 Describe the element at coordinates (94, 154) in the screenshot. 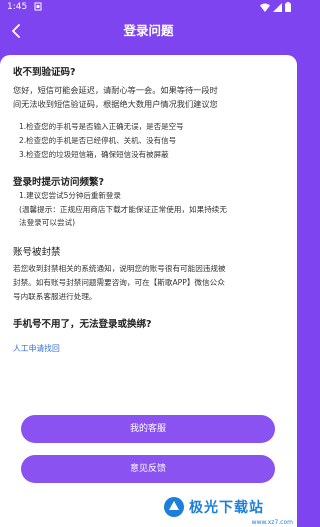

I see `list-item: 3.检查您的垃圾短信箱，确保短信没有被屏蔽` at that location.